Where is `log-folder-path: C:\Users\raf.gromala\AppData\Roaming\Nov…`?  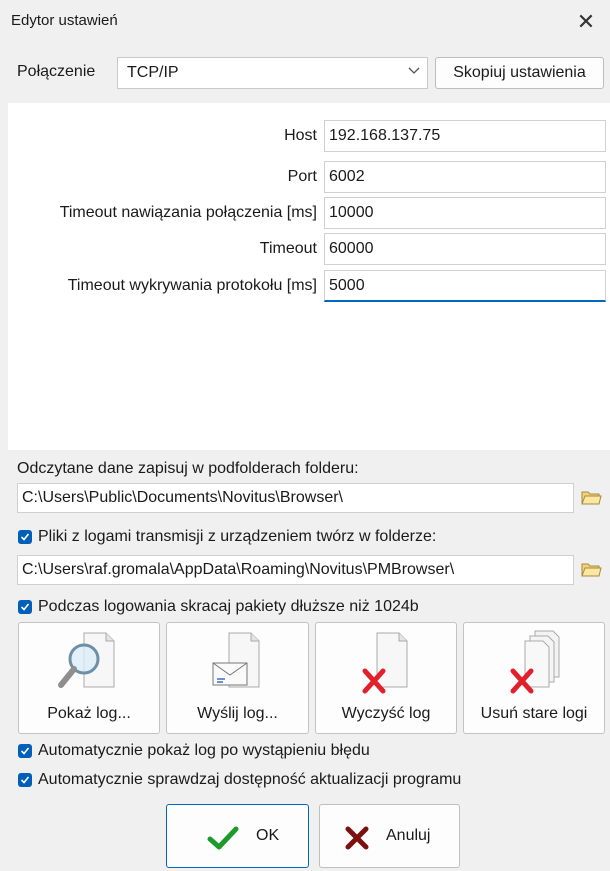 log-folder-path: C:\Users\raf.gromala\AppData\Roaming\Nov… is located at coordinates (295, 570).